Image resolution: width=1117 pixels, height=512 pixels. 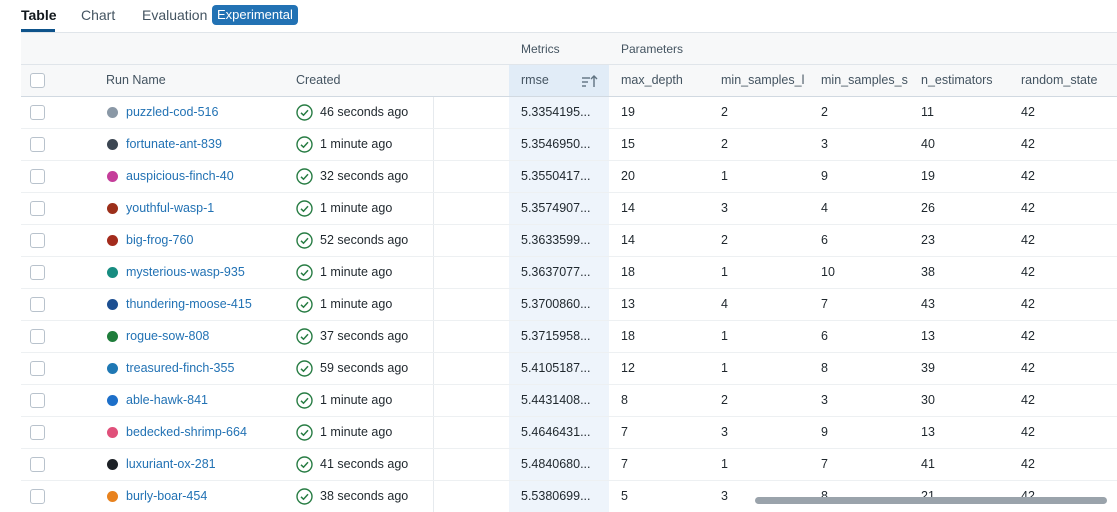 I want to click on run-name-link: bedecked-shrimp-664, so click(x=186, y=432).